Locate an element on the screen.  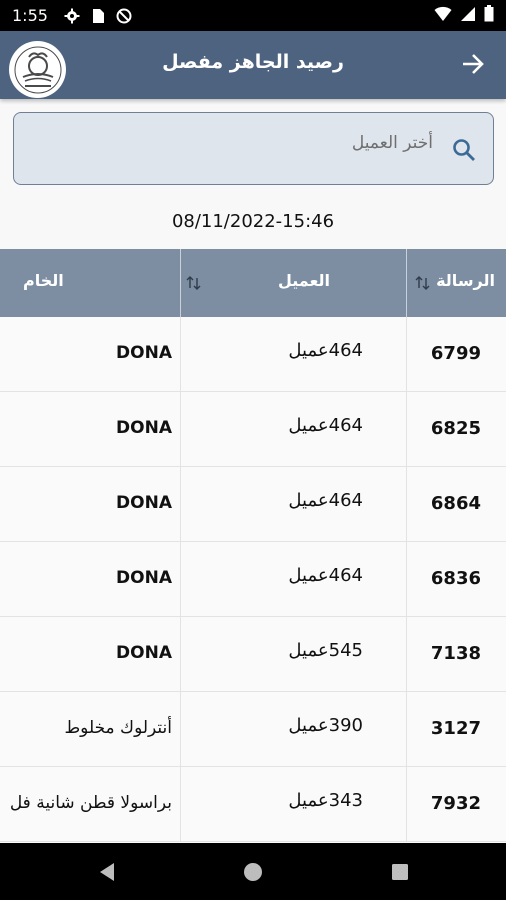
column-header-customer: العميل is located at coordinates (293, 283).